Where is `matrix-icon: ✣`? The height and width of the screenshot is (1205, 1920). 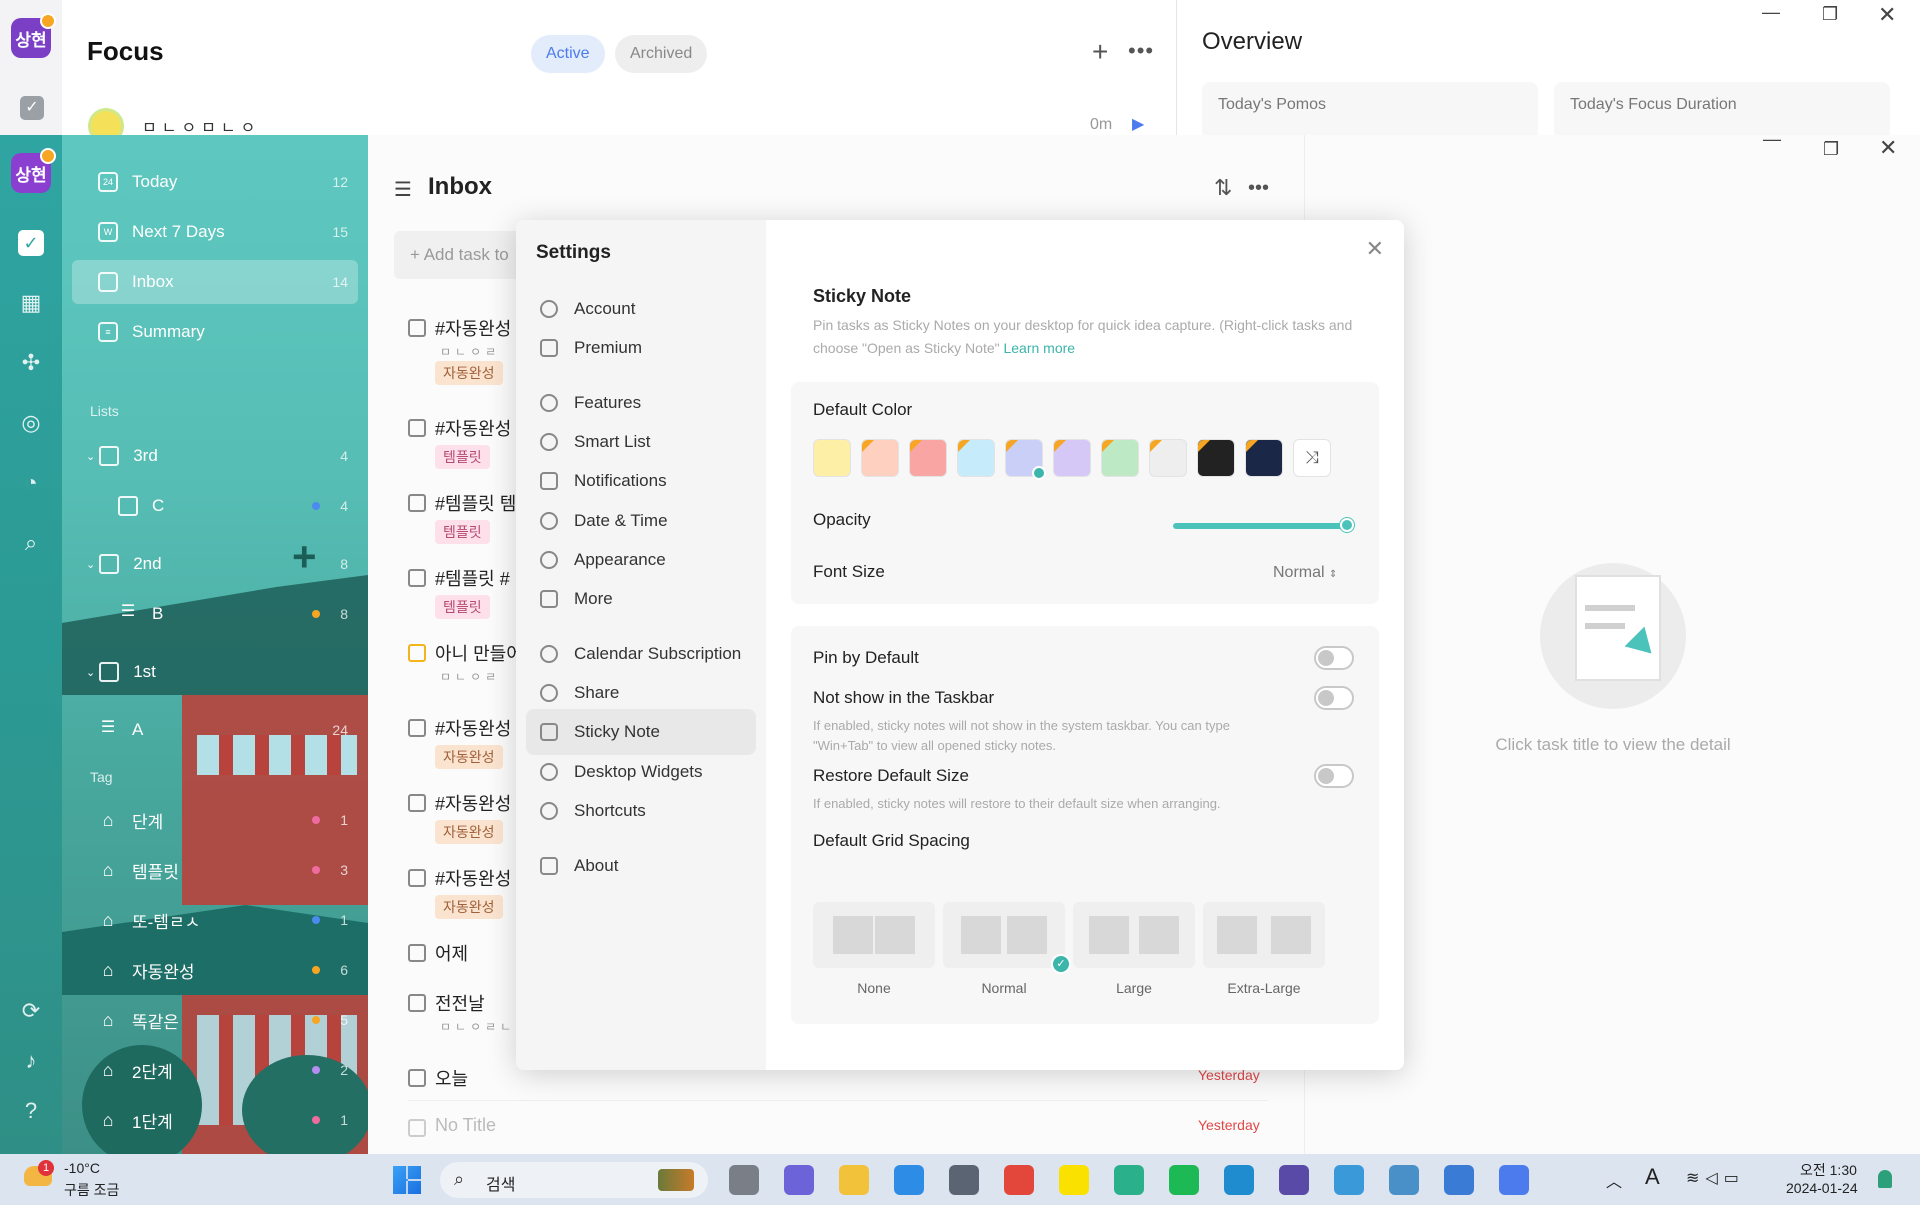 matrix-icon: ✣ is located at coordinates (31, 363).